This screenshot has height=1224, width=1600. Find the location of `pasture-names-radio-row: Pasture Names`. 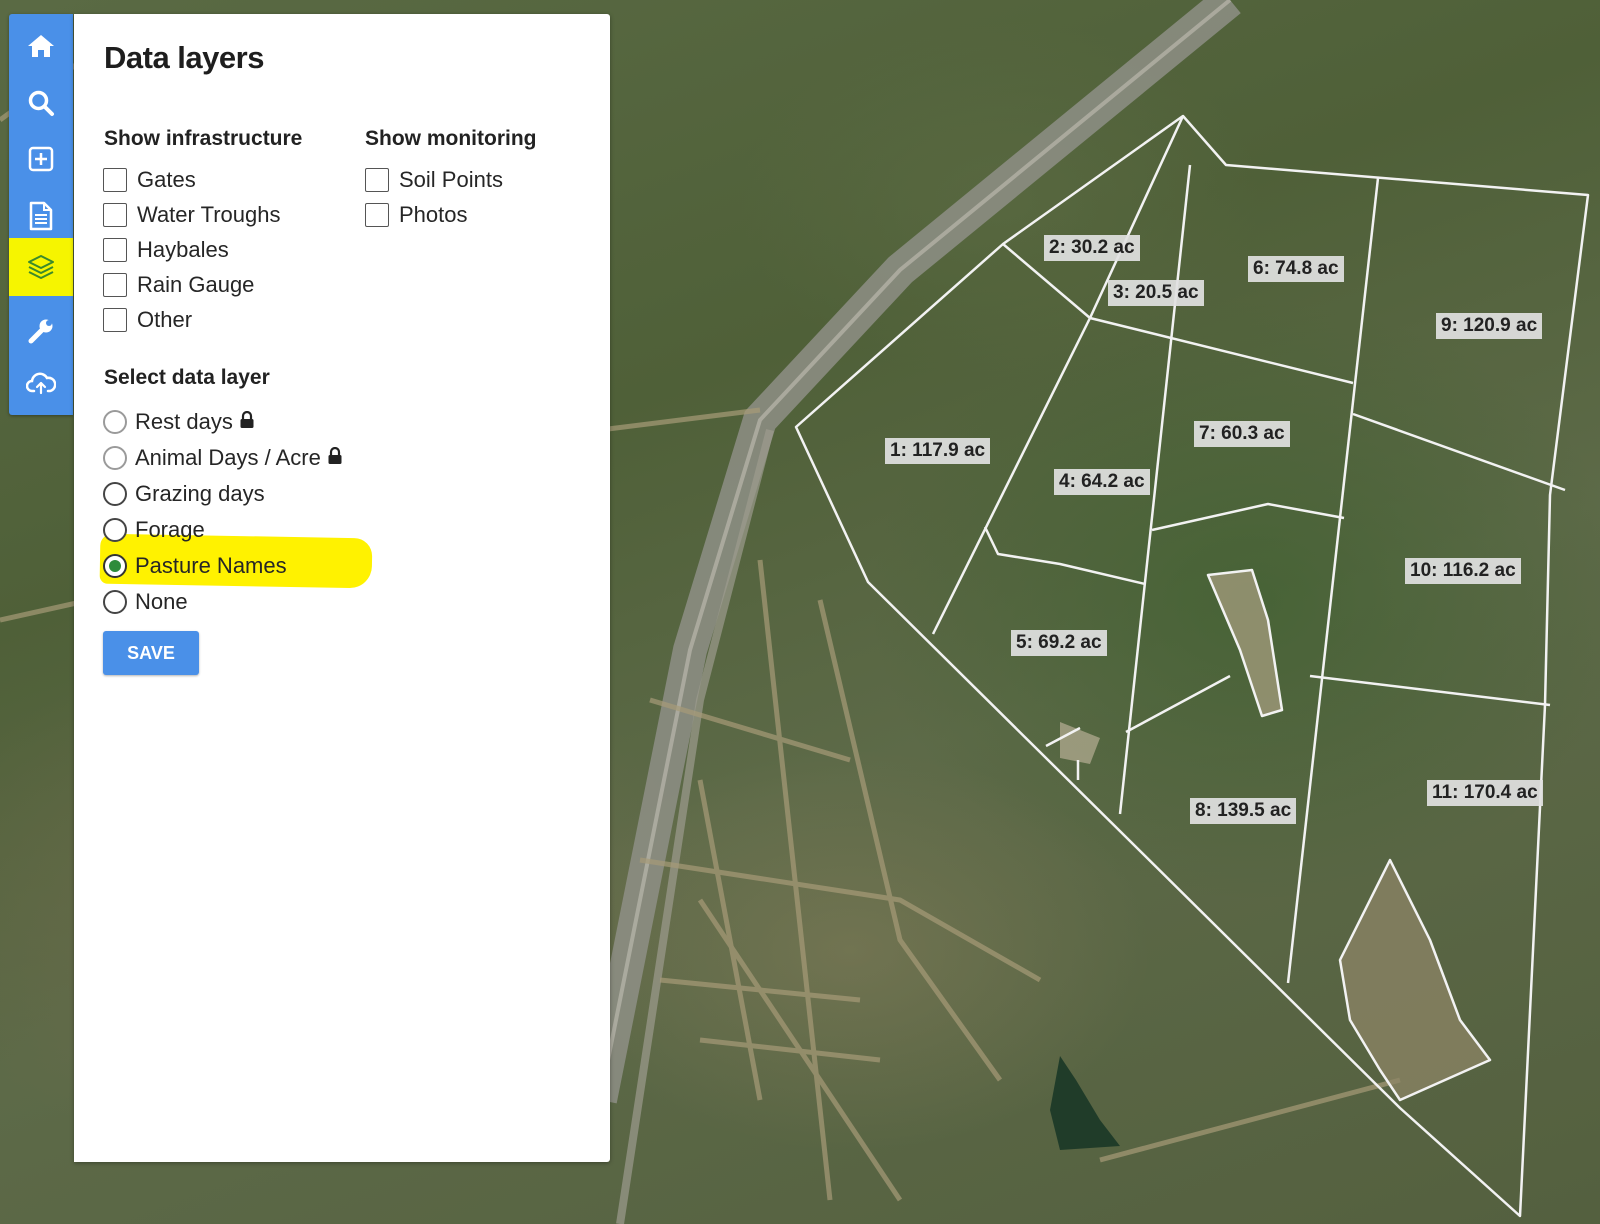

pasture-names-radio-row: Pasture Names is located at coordinates (195, 566).